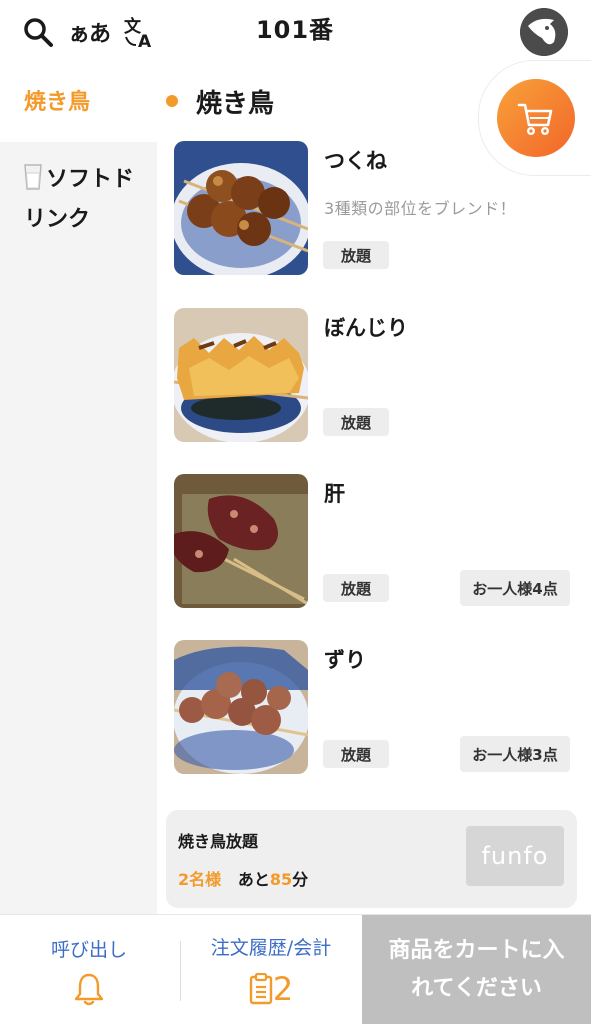  I want to click on cart-button, so click(536, 118).